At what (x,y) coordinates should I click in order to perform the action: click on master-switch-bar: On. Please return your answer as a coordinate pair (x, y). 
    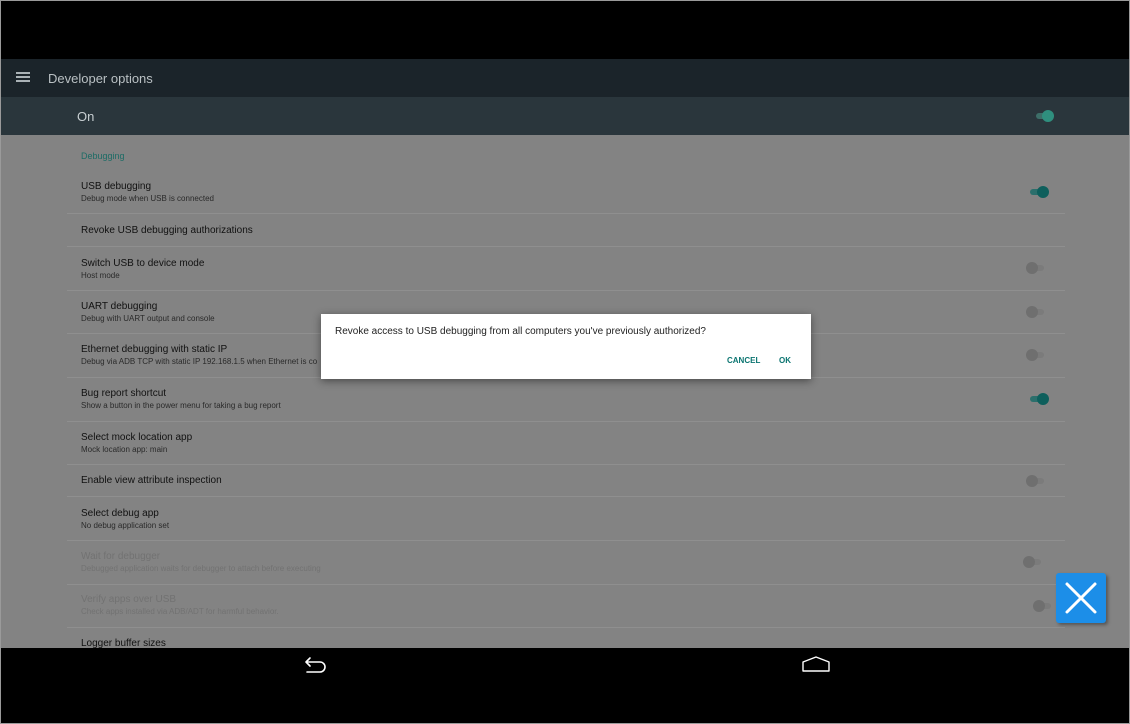
    Looking at the image, I should click on (565, 116).